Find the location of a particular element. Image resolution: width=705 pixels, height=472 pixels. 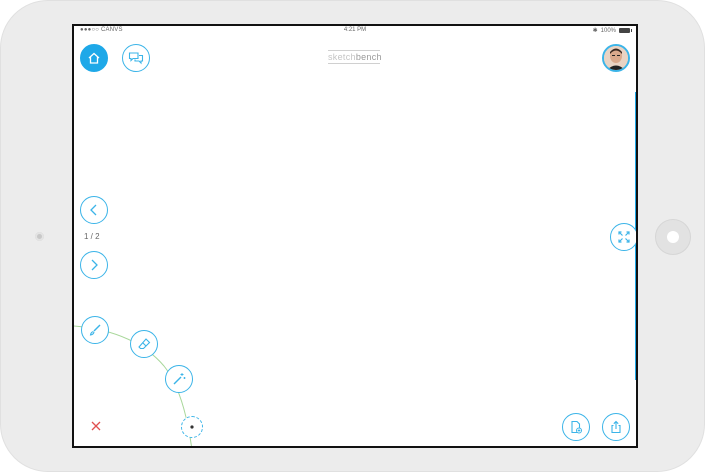

brush-tool-button is located at coordinates (95, 330).